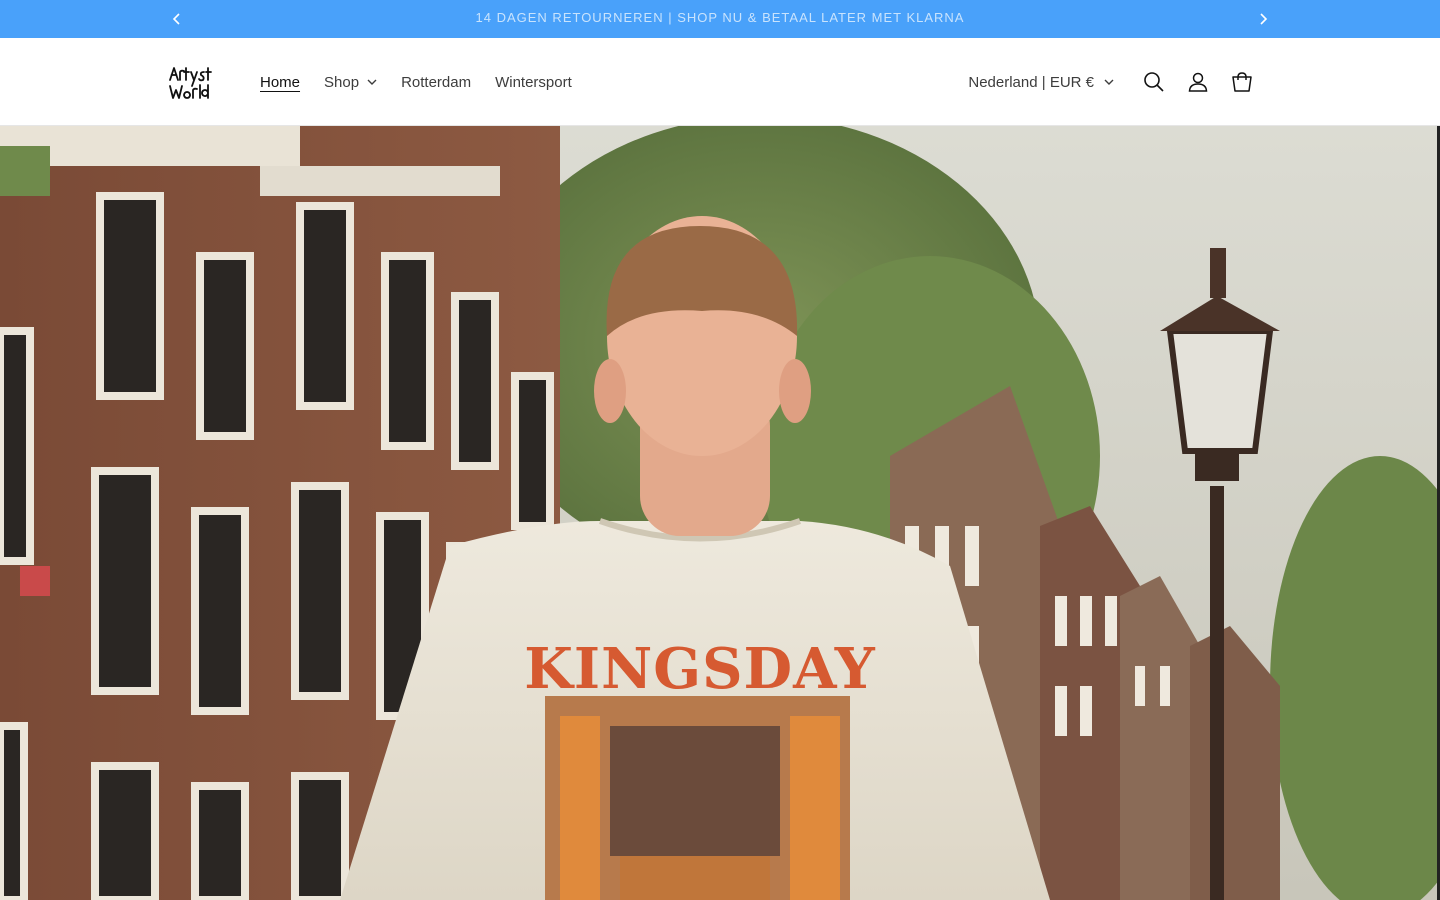 Image resolution: width=1440 pixels, height=900 pixels. Describe the element at coordinates (1031, 82) in the screenshot. I see `country-selector-label: Nederland | EUR €` at that location.